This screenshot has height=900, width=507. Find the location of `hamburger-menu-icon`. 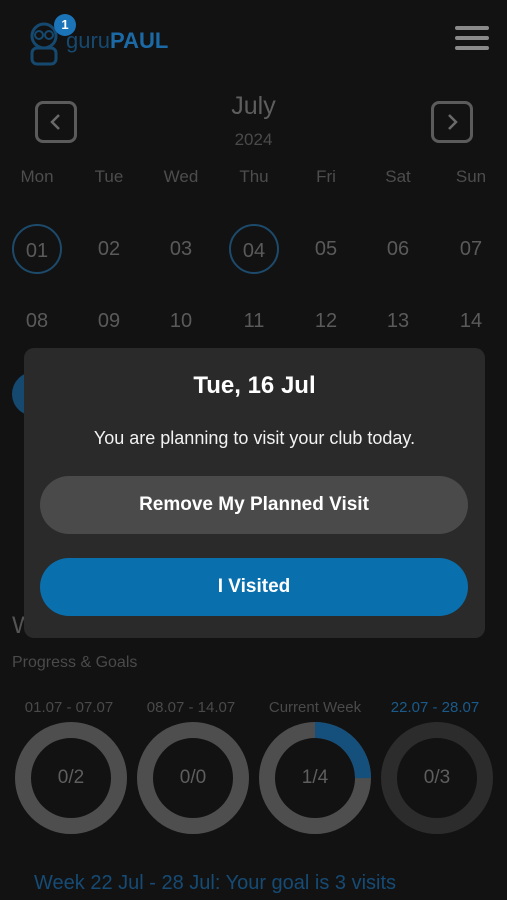

hamburger-menu-icon is located at coordinates (473, 40).